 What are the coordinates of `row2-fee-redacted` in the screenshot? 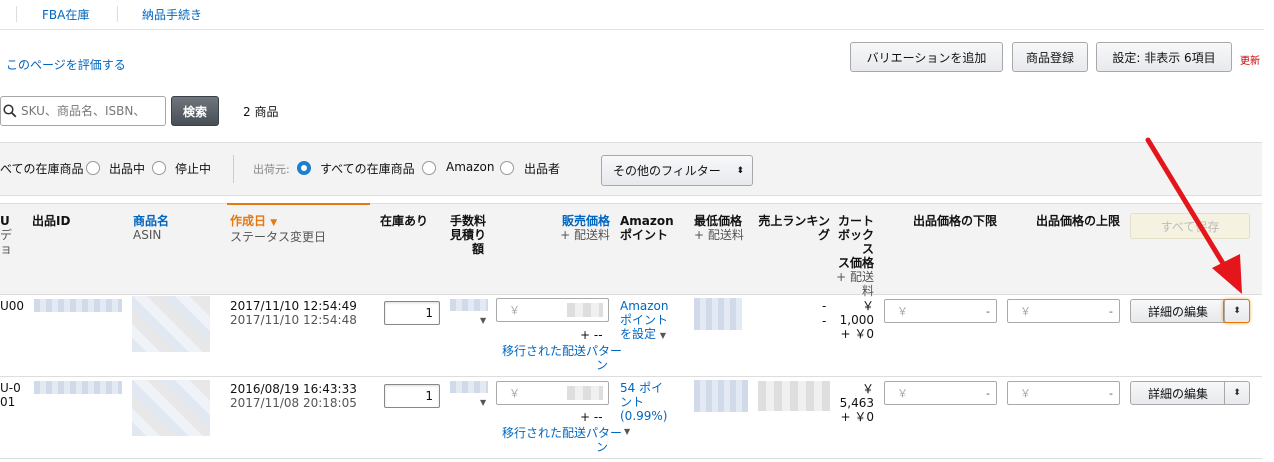 It's located at (469, 387).